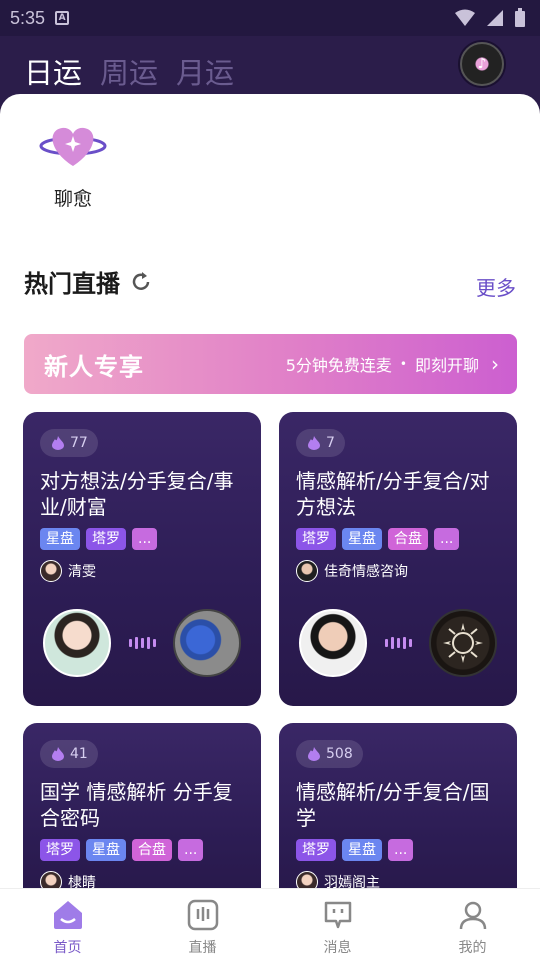  What do you see at coordinates (79, 443) in the screenshot?
I see `view-count: 77` at bounding box center [79, 443].